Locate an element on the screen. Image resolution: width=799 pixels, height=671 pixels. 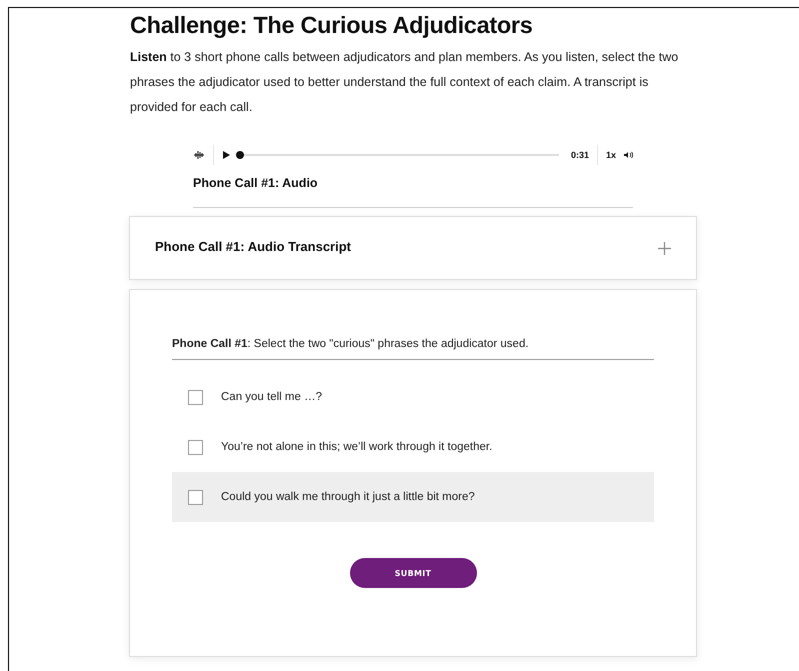
speed-button: 1x is located at coordinates (611, 155).